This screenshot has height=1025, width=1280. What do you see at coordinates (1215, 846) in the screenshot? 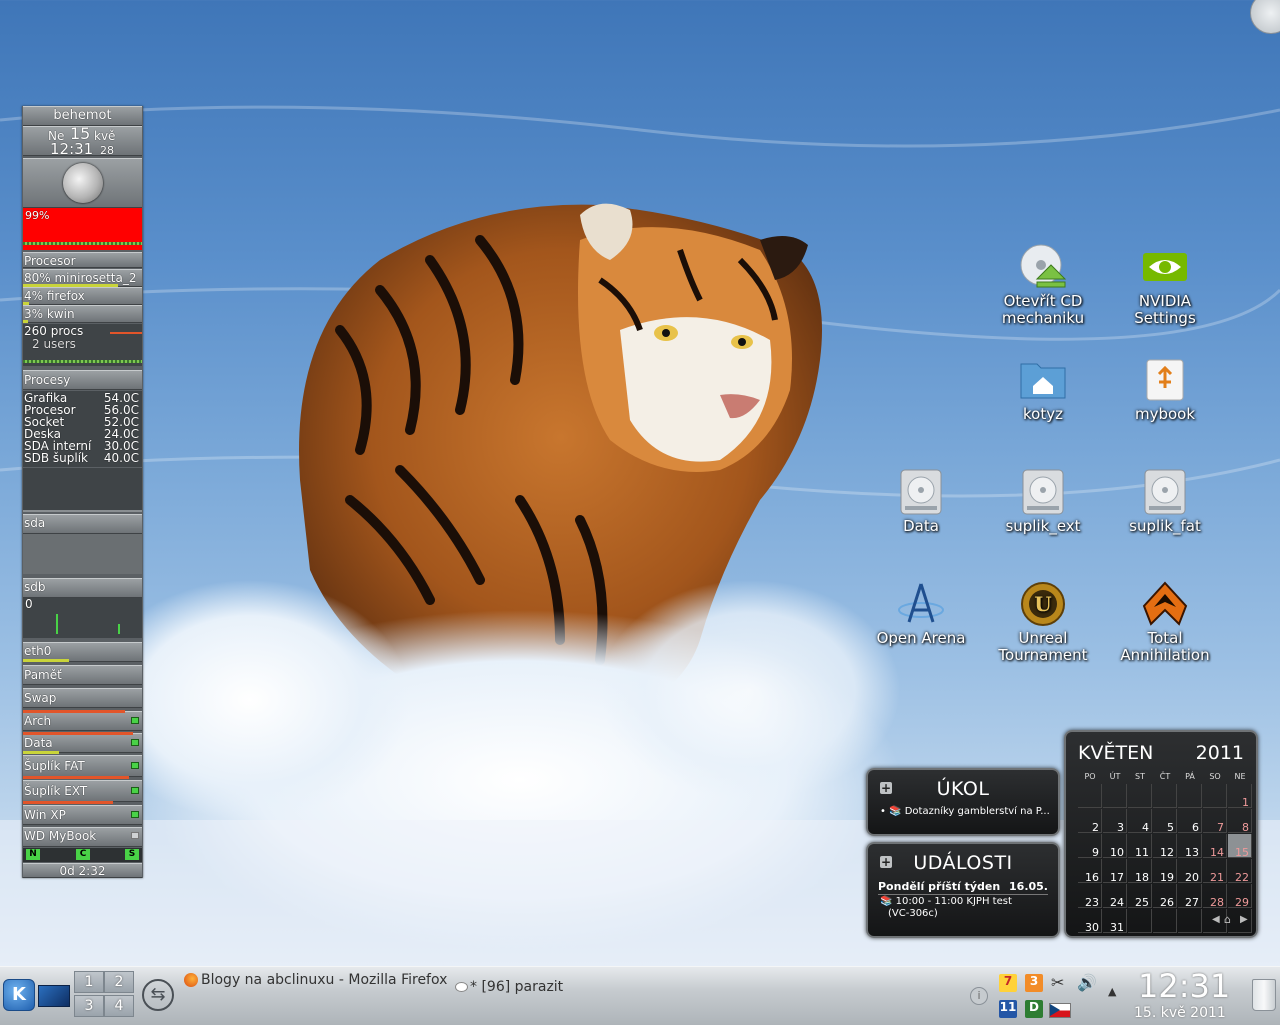
I see `calendar-day: 14` at bounding box center [1215, 846].